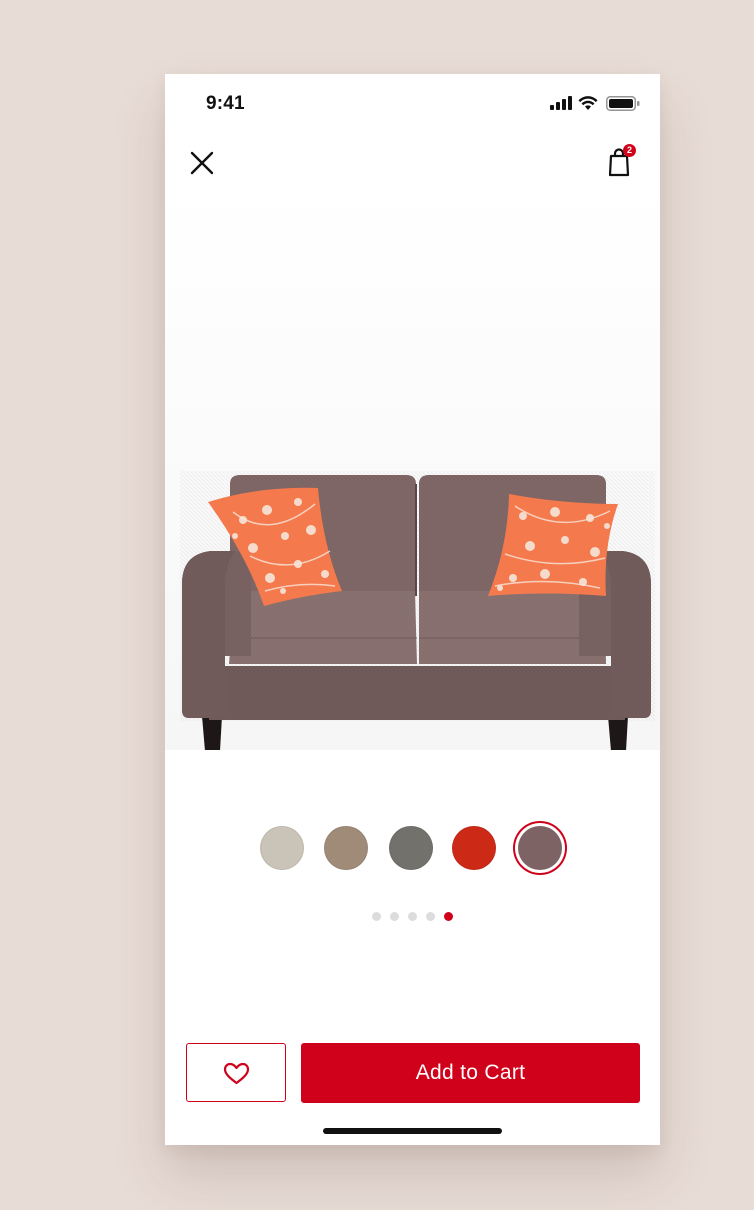  Describe the element at coordinates (412, 1131) in the screenshot. I see `home-indicator` at that location.